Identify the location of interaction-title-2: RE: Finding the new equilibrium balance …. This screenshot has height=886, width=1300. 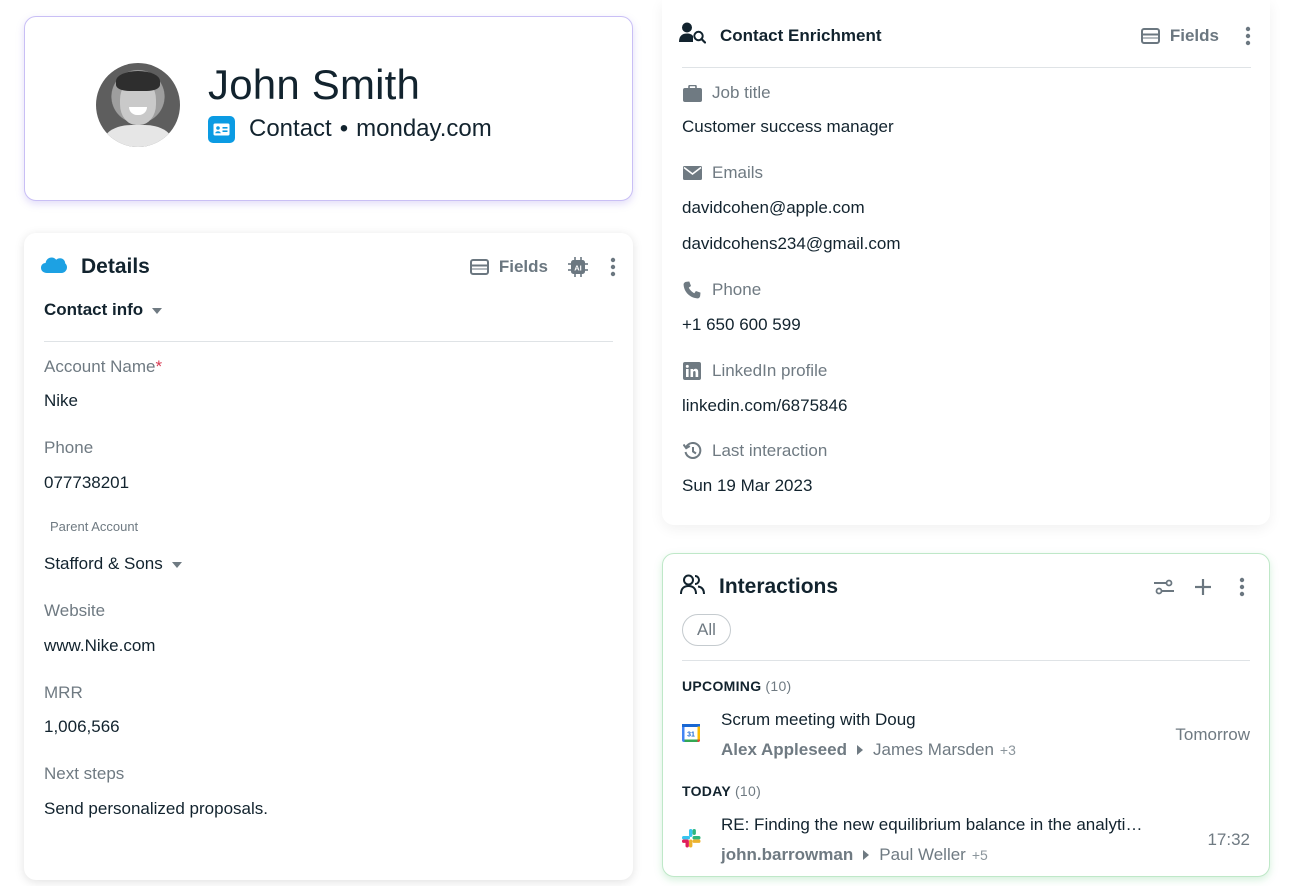
(931, 825).